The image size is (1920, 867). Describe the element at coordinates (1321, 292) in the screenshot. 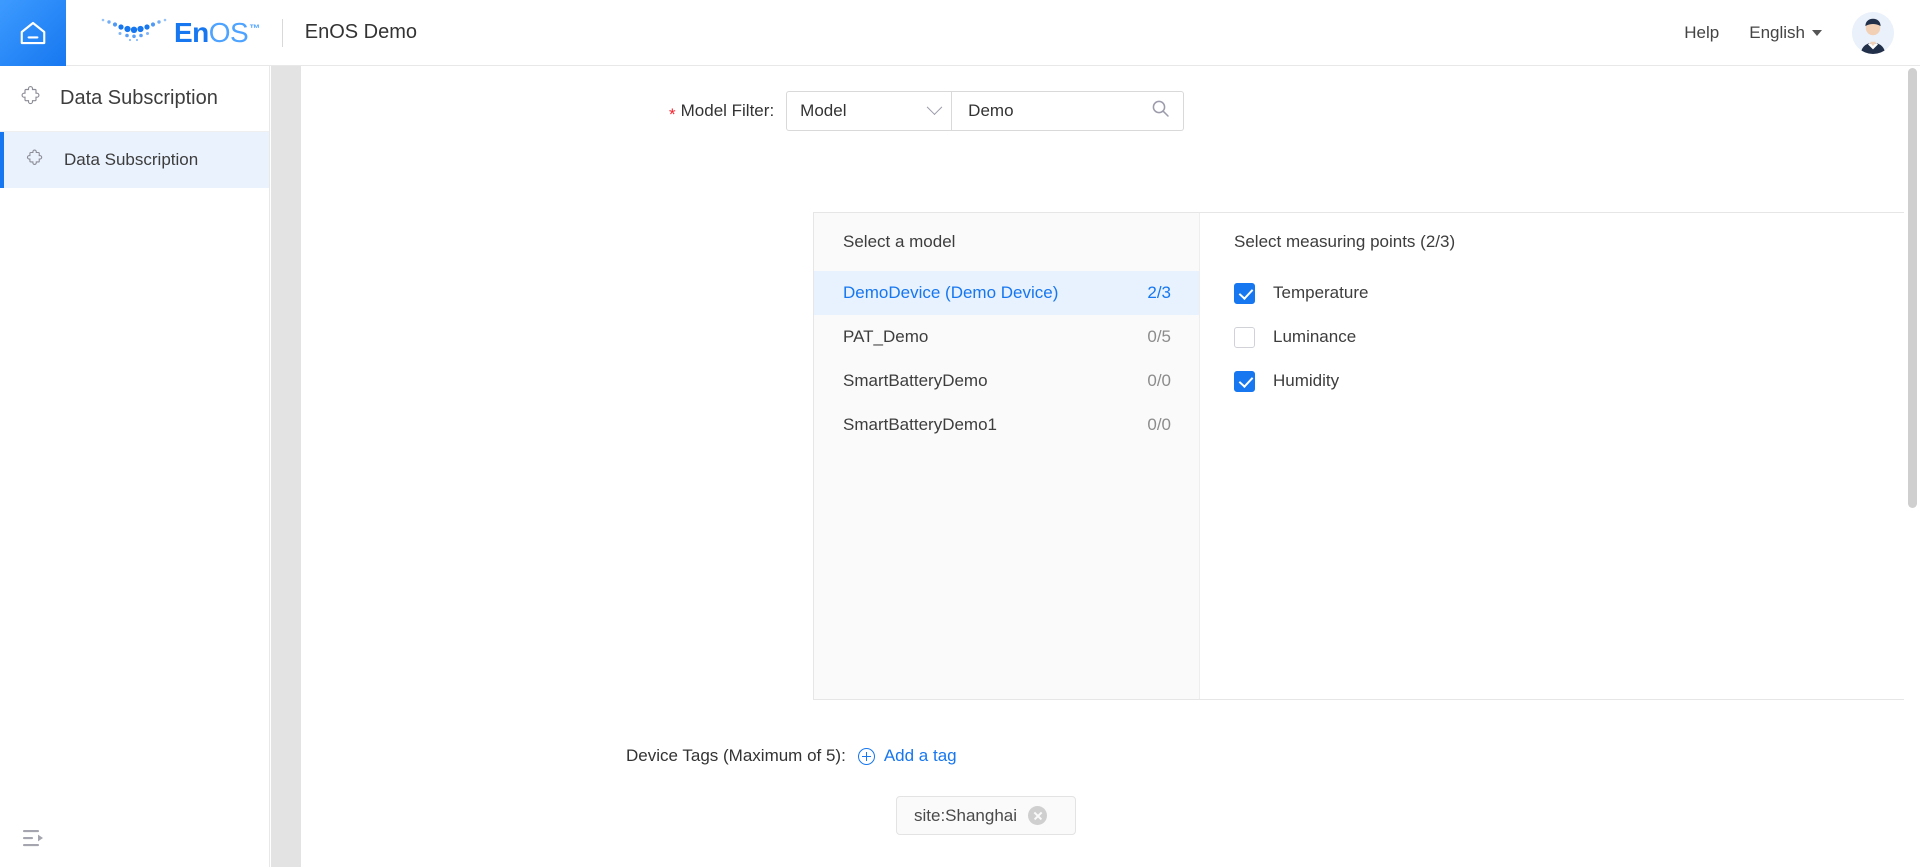

I see `measuring-point-label: Temperature` at that location.